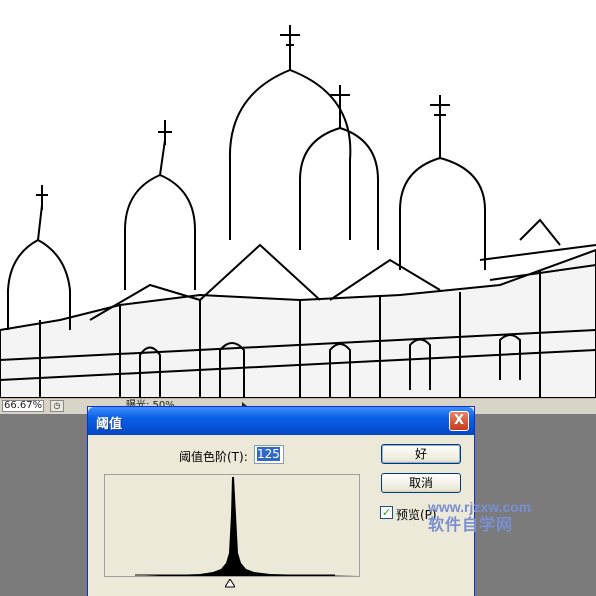 This screenshot has height=596, width=596. What do you see at coordinates (213, 457) in the screenshot?
I see `threshold-level-label: 阈值色阶(T):` at bounding box center [213, 457].